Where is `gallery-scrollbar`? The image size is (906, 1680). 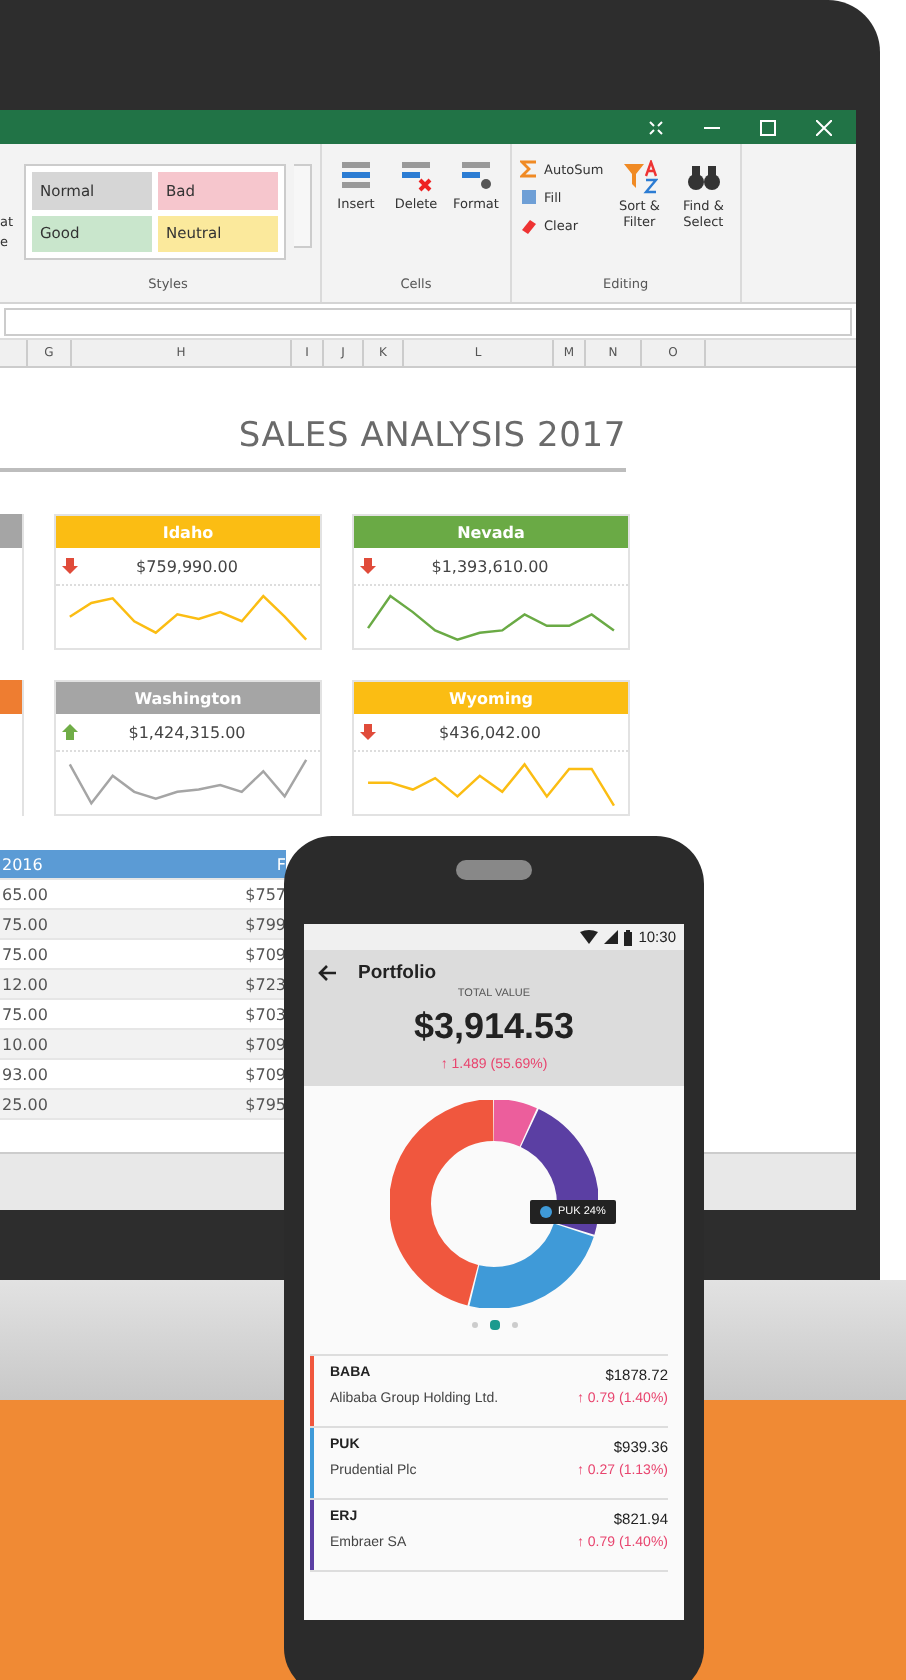 gallery-scrollbar is located at coordinates (303, 206).